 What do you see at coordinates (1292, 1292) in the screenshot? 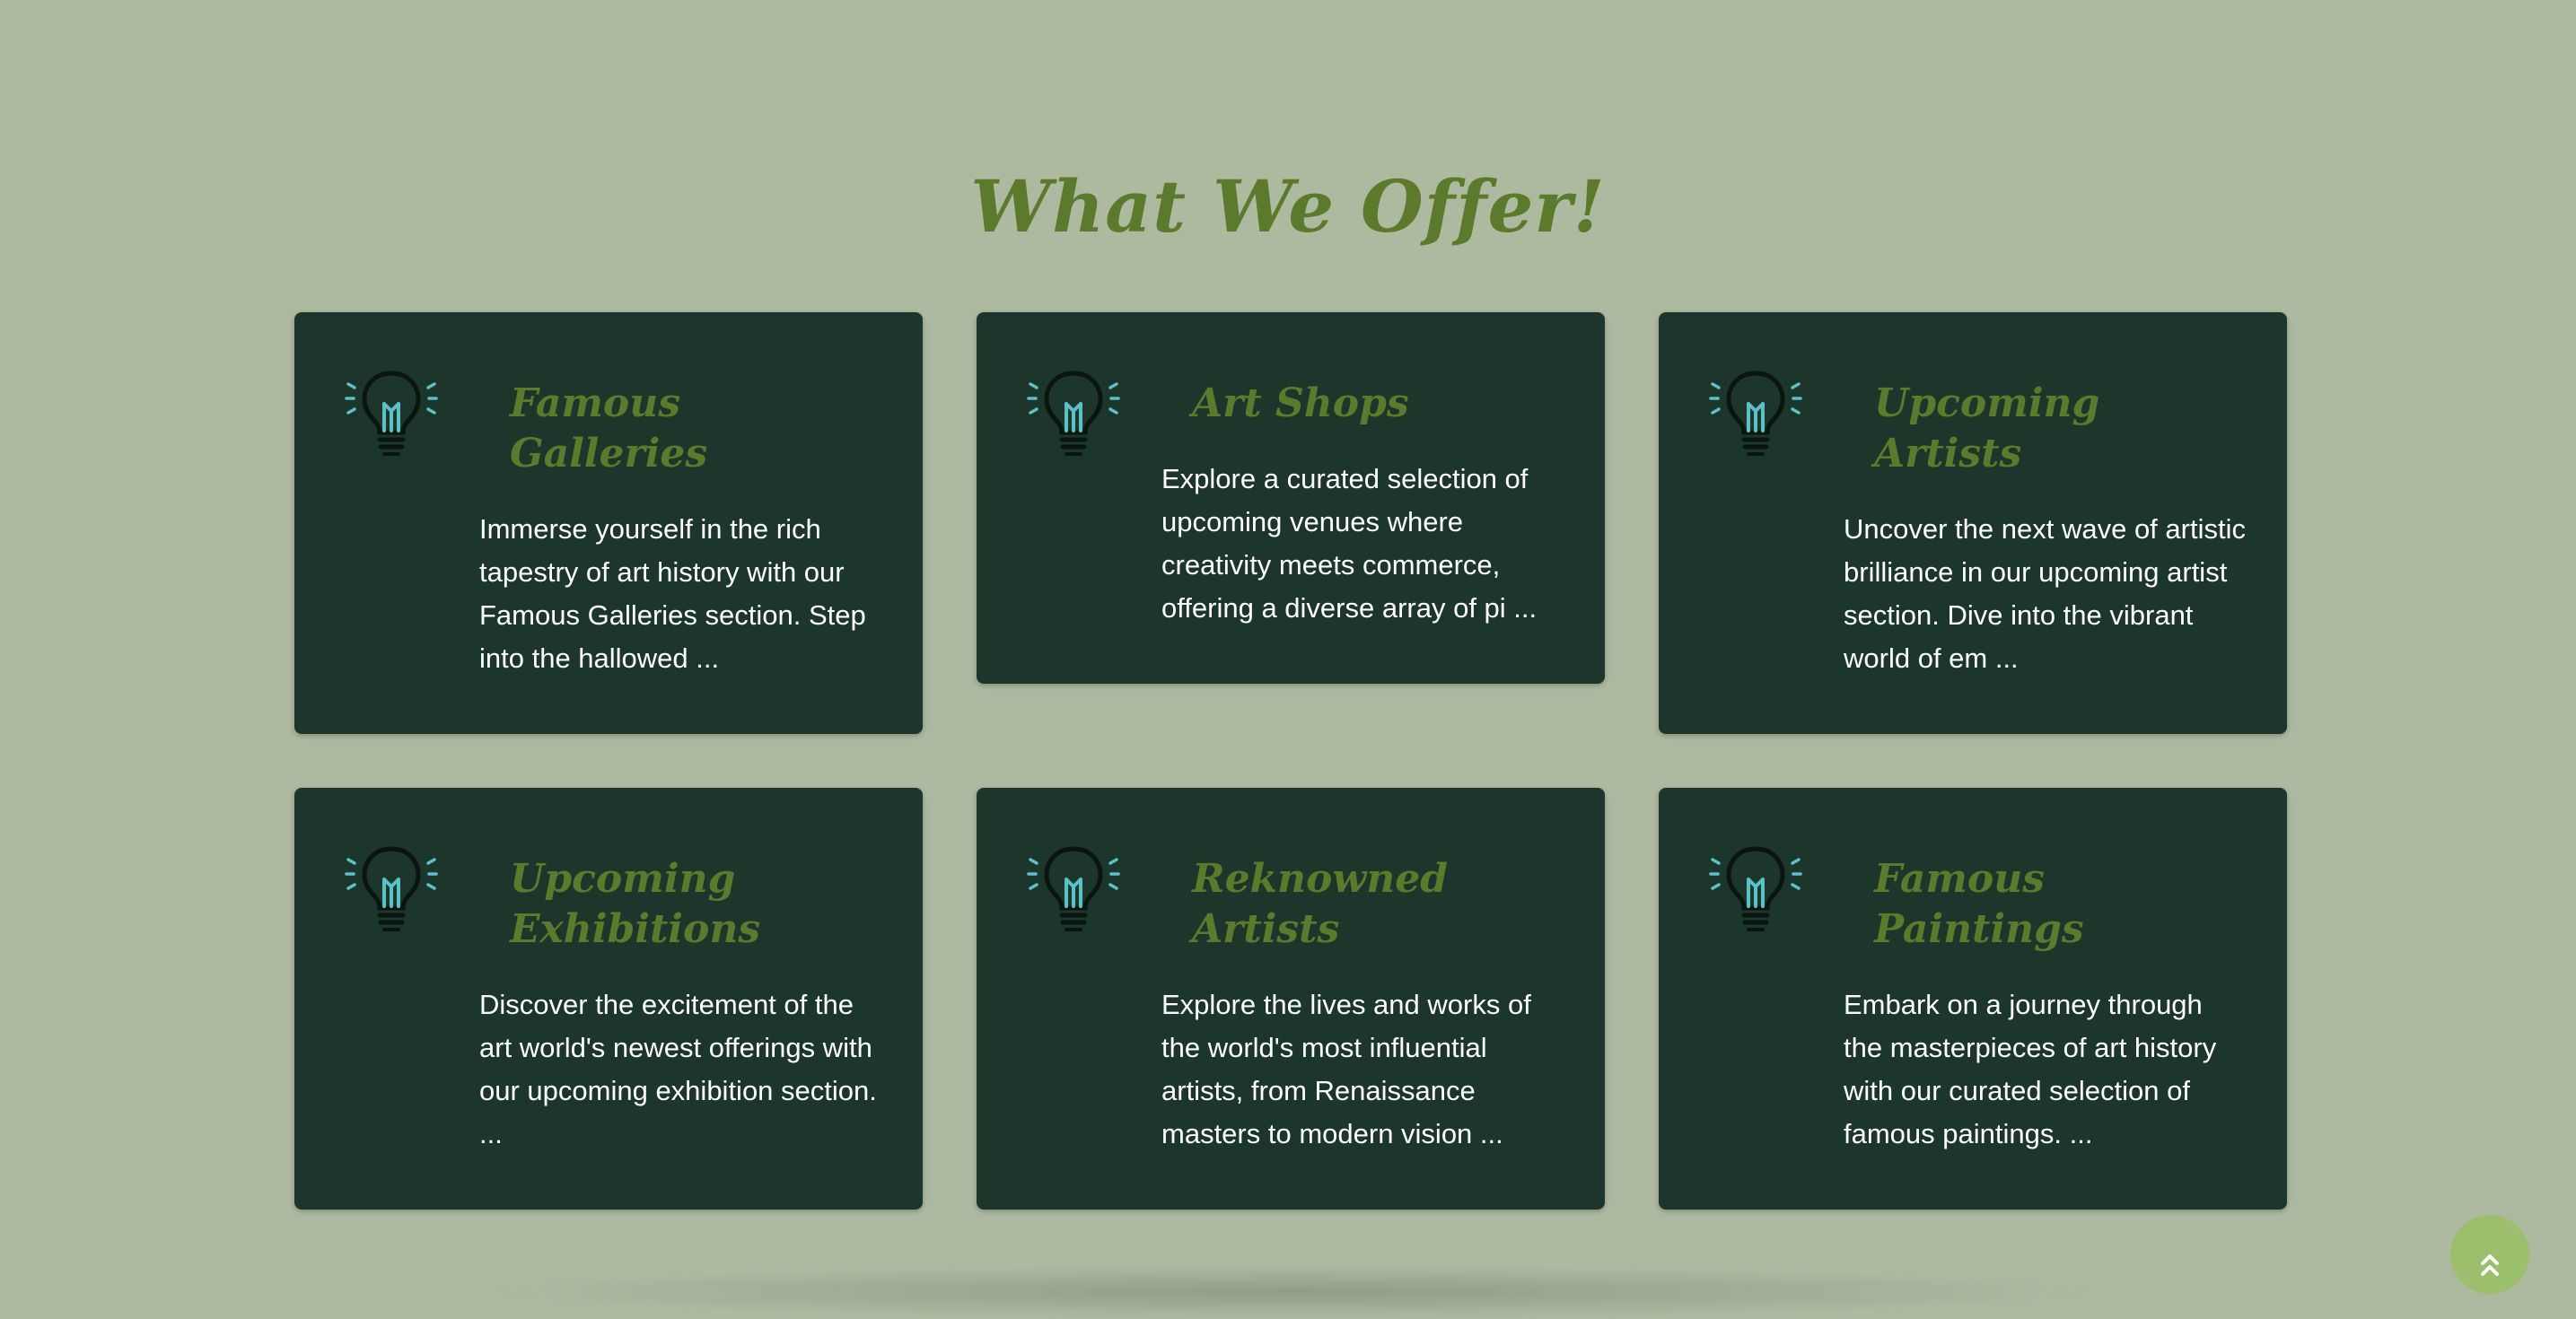
I see `footer-shadow` at bounding box center [1292, 1292].